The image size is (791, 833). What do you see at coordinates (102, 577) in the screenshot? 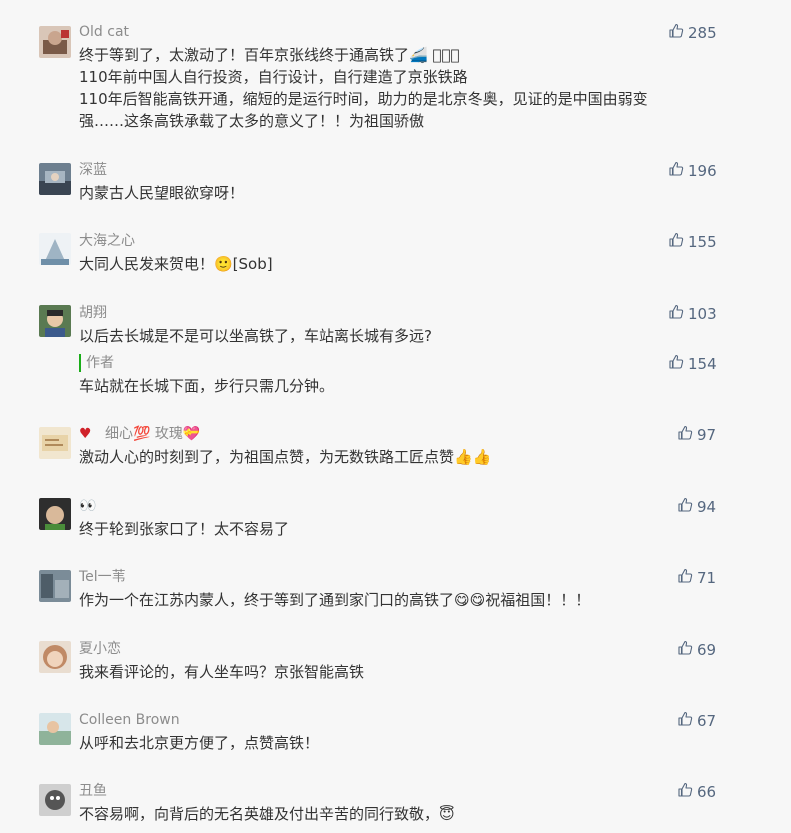
I see `nickname: Tel一苇` at bounding box center [102, 577].